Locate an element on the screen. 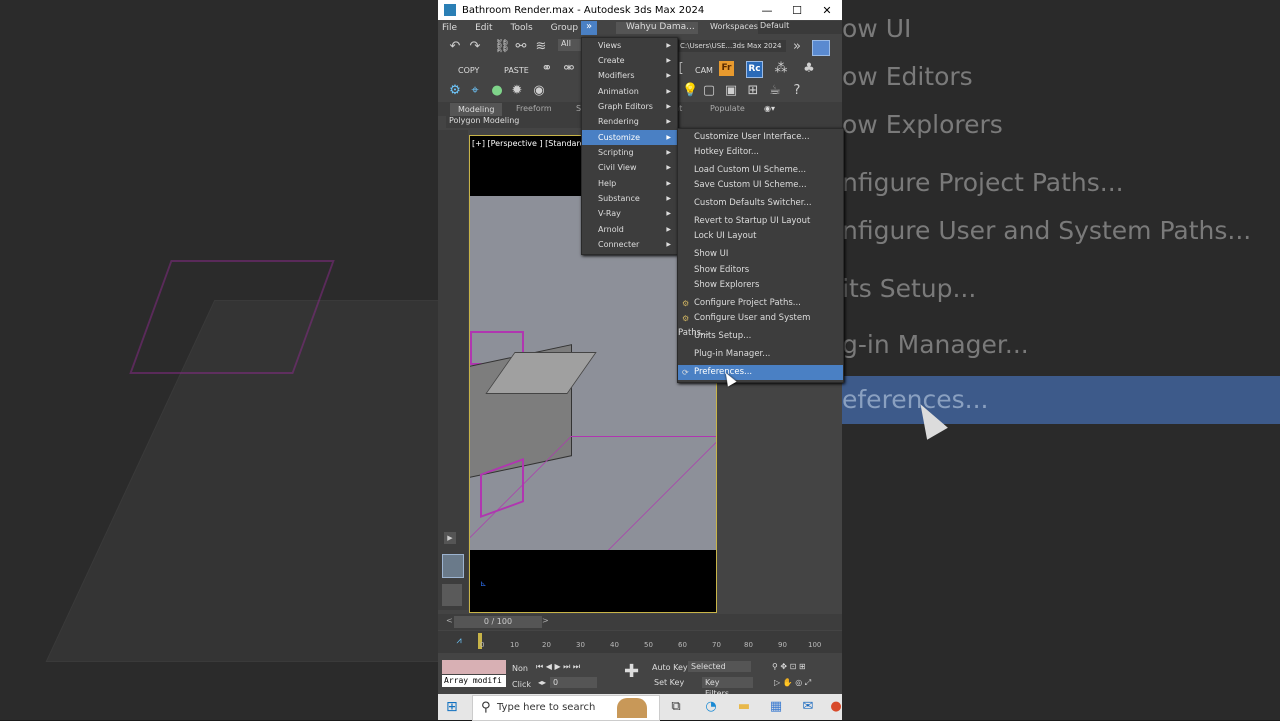 The height and width of the screenshot is (721, 1280). snap-icon: ⚮ is located at coordinates (569, 69).